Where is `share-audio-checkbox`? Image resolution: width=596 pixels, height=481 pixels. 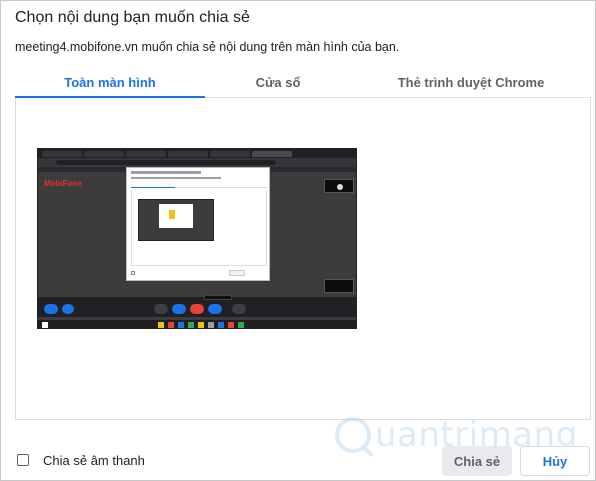
share-audio-checkbox is located at coordinates (23, 460).